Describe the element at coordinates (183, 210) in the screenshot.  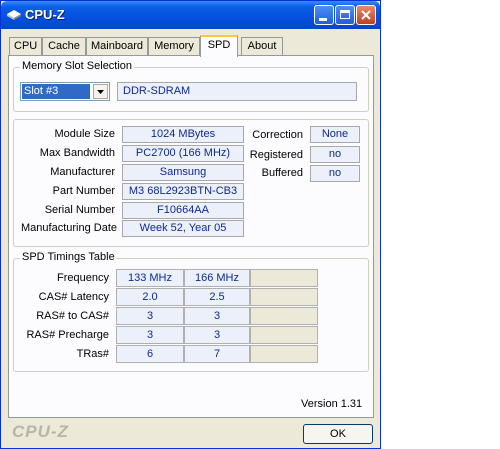
I see `serial-number-value: F10664AA` at that location.